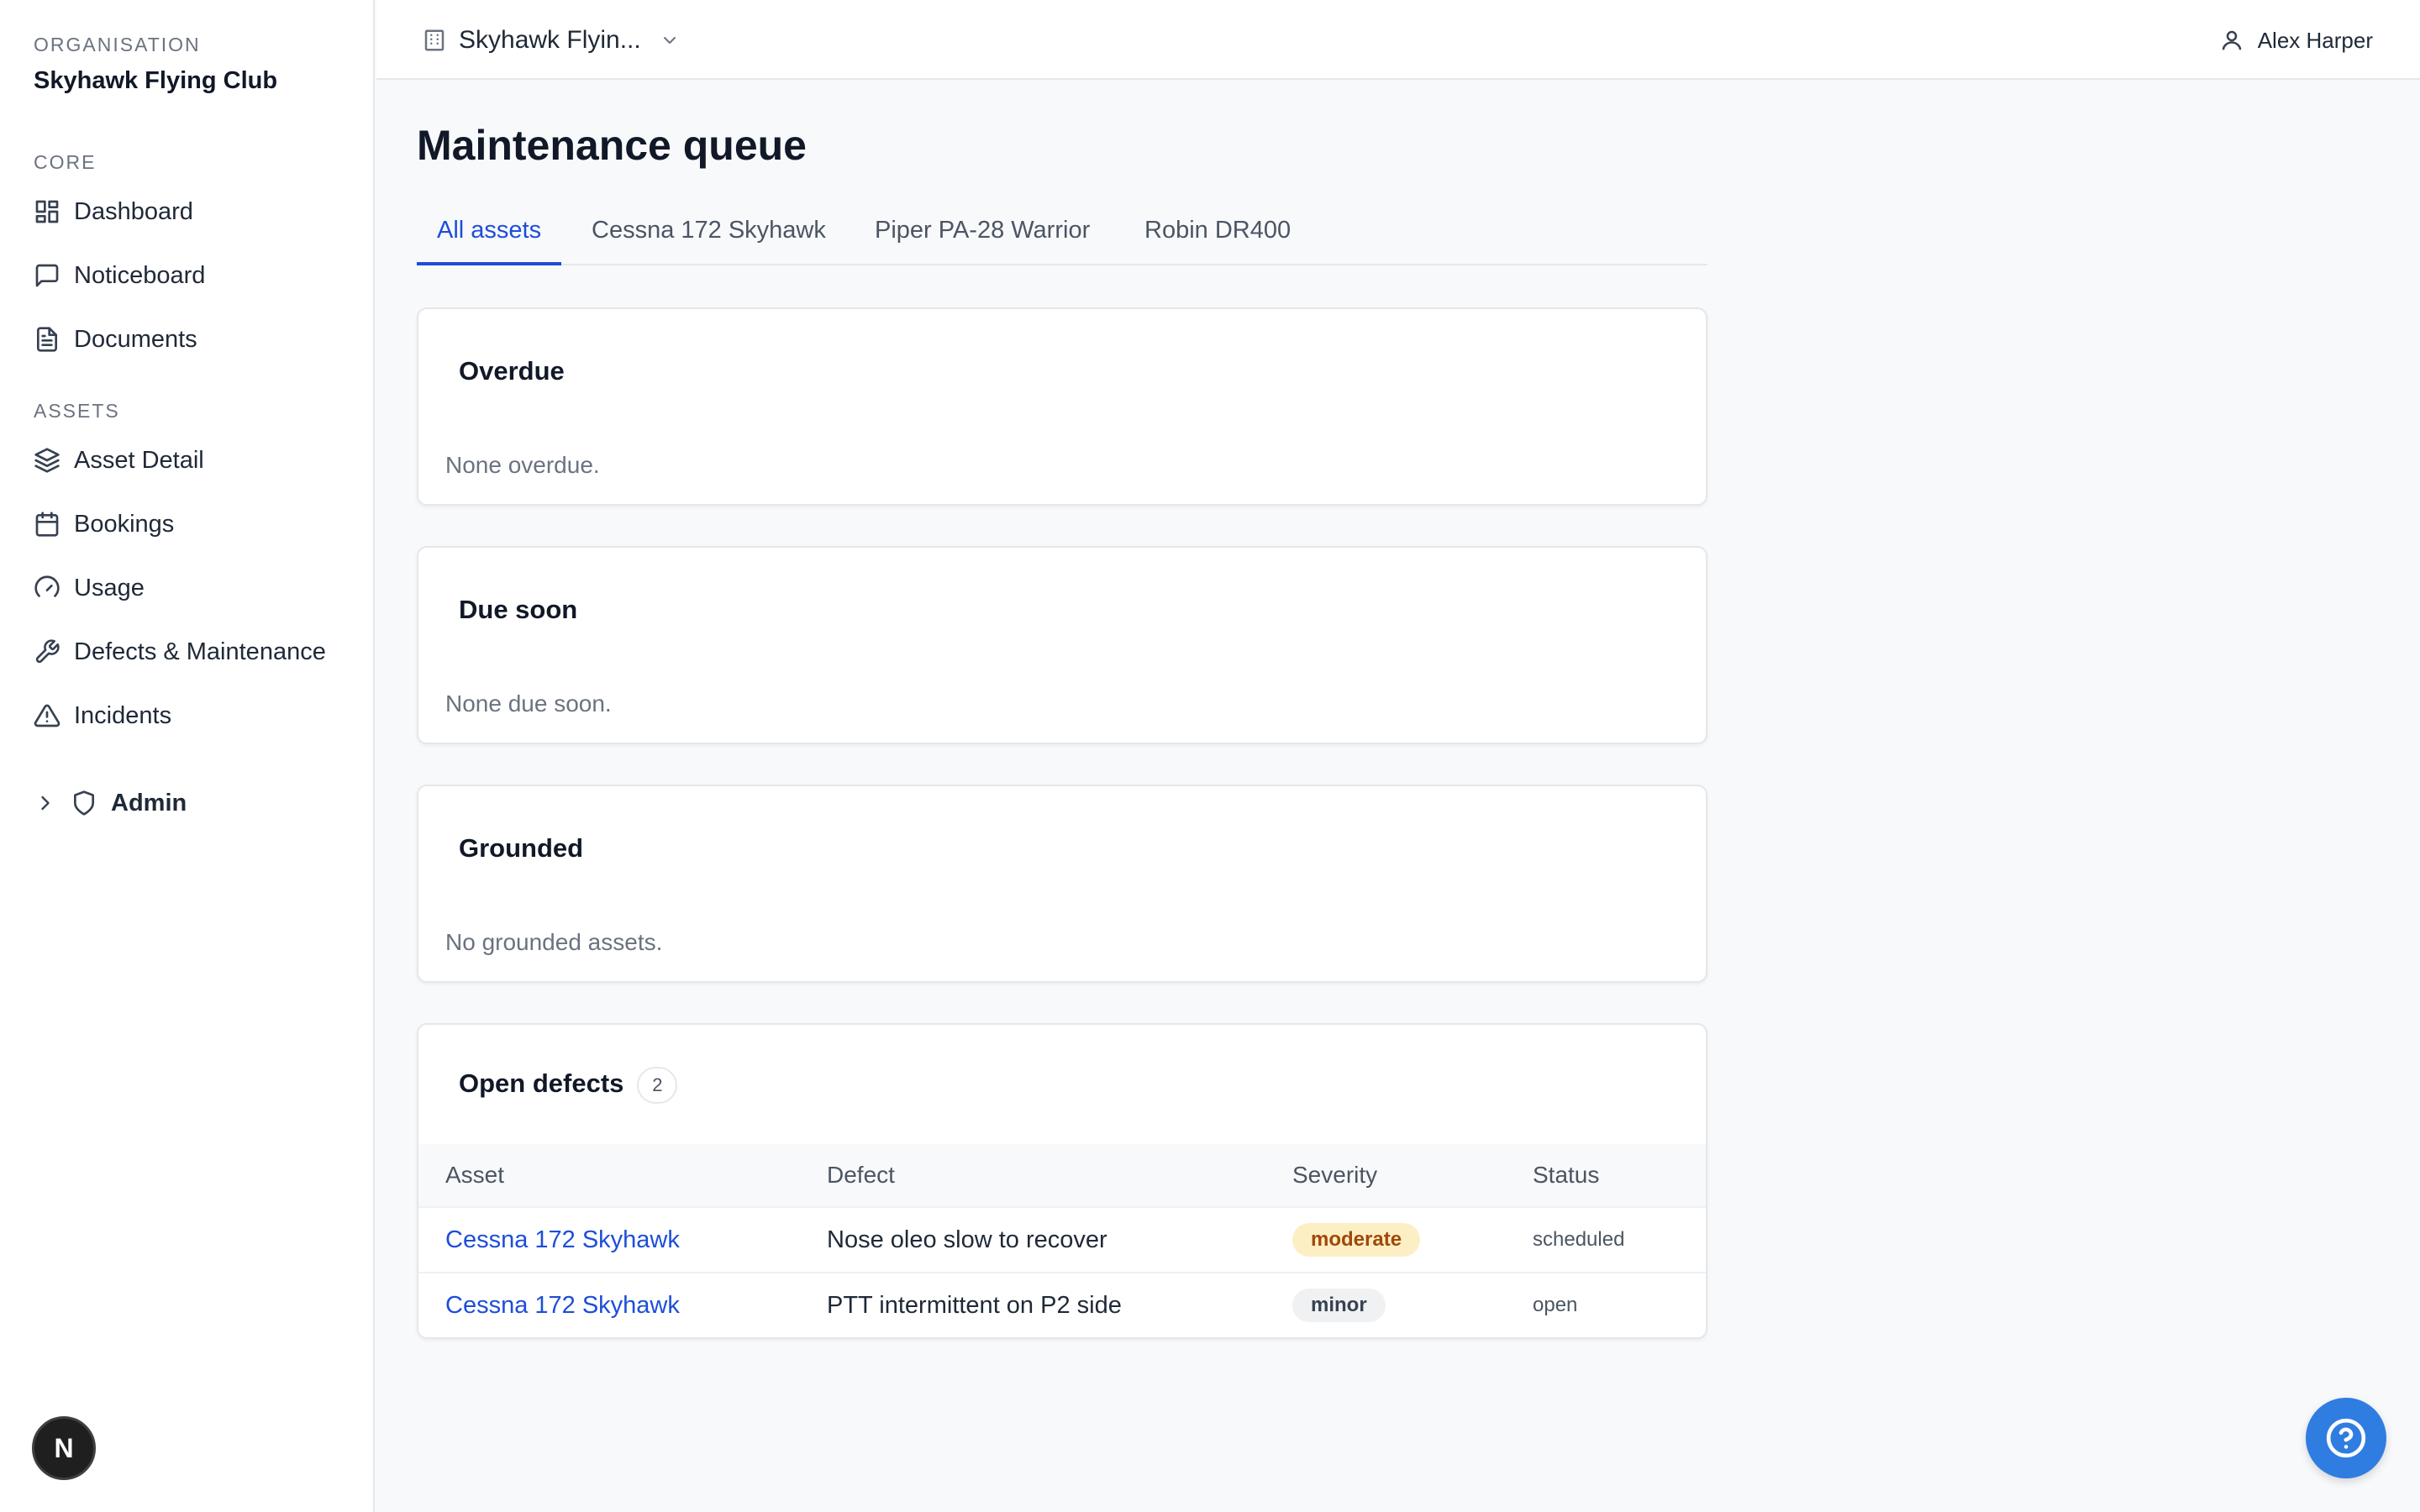  I want to click on dev-tools-badge: N, so click(64, 1448).